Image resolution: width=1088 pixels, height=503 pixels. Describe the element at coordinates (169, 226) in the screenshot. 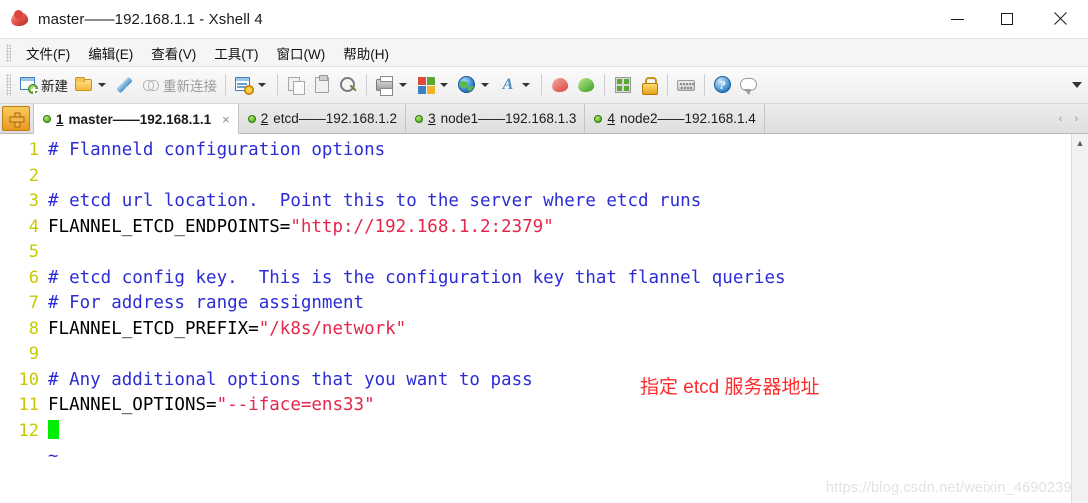

I see `code-segment-plain: FLANNEL_ETCD_ENDPOINTS=` at that location.